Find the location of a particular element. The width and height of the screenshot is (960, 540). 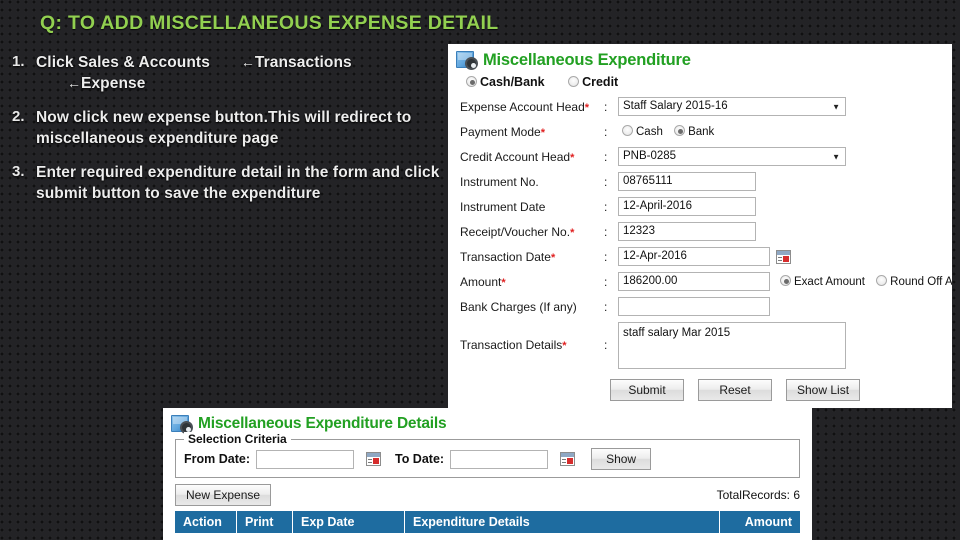

column-header-action: Action is located at coordinates (206, 522).